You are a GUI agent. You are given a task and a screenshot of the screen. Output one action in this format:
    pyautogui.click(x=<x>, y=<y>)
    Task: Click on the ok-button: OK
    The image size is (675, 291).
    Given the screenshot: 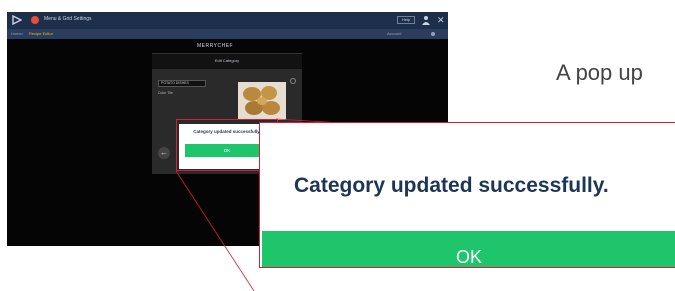 What is the action you would take?
    pyautogui.click(x=468, y=249)
    